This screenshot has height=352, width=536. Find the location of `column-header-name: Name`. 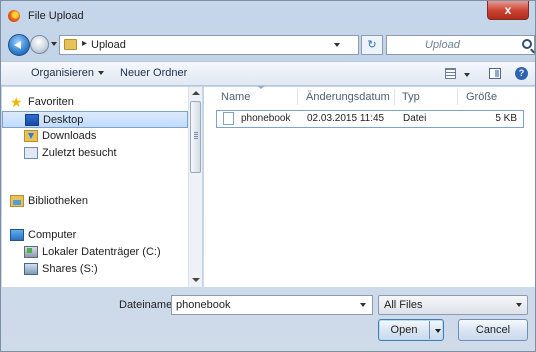

column-header-name: Name is located at coordinates (235, 97).